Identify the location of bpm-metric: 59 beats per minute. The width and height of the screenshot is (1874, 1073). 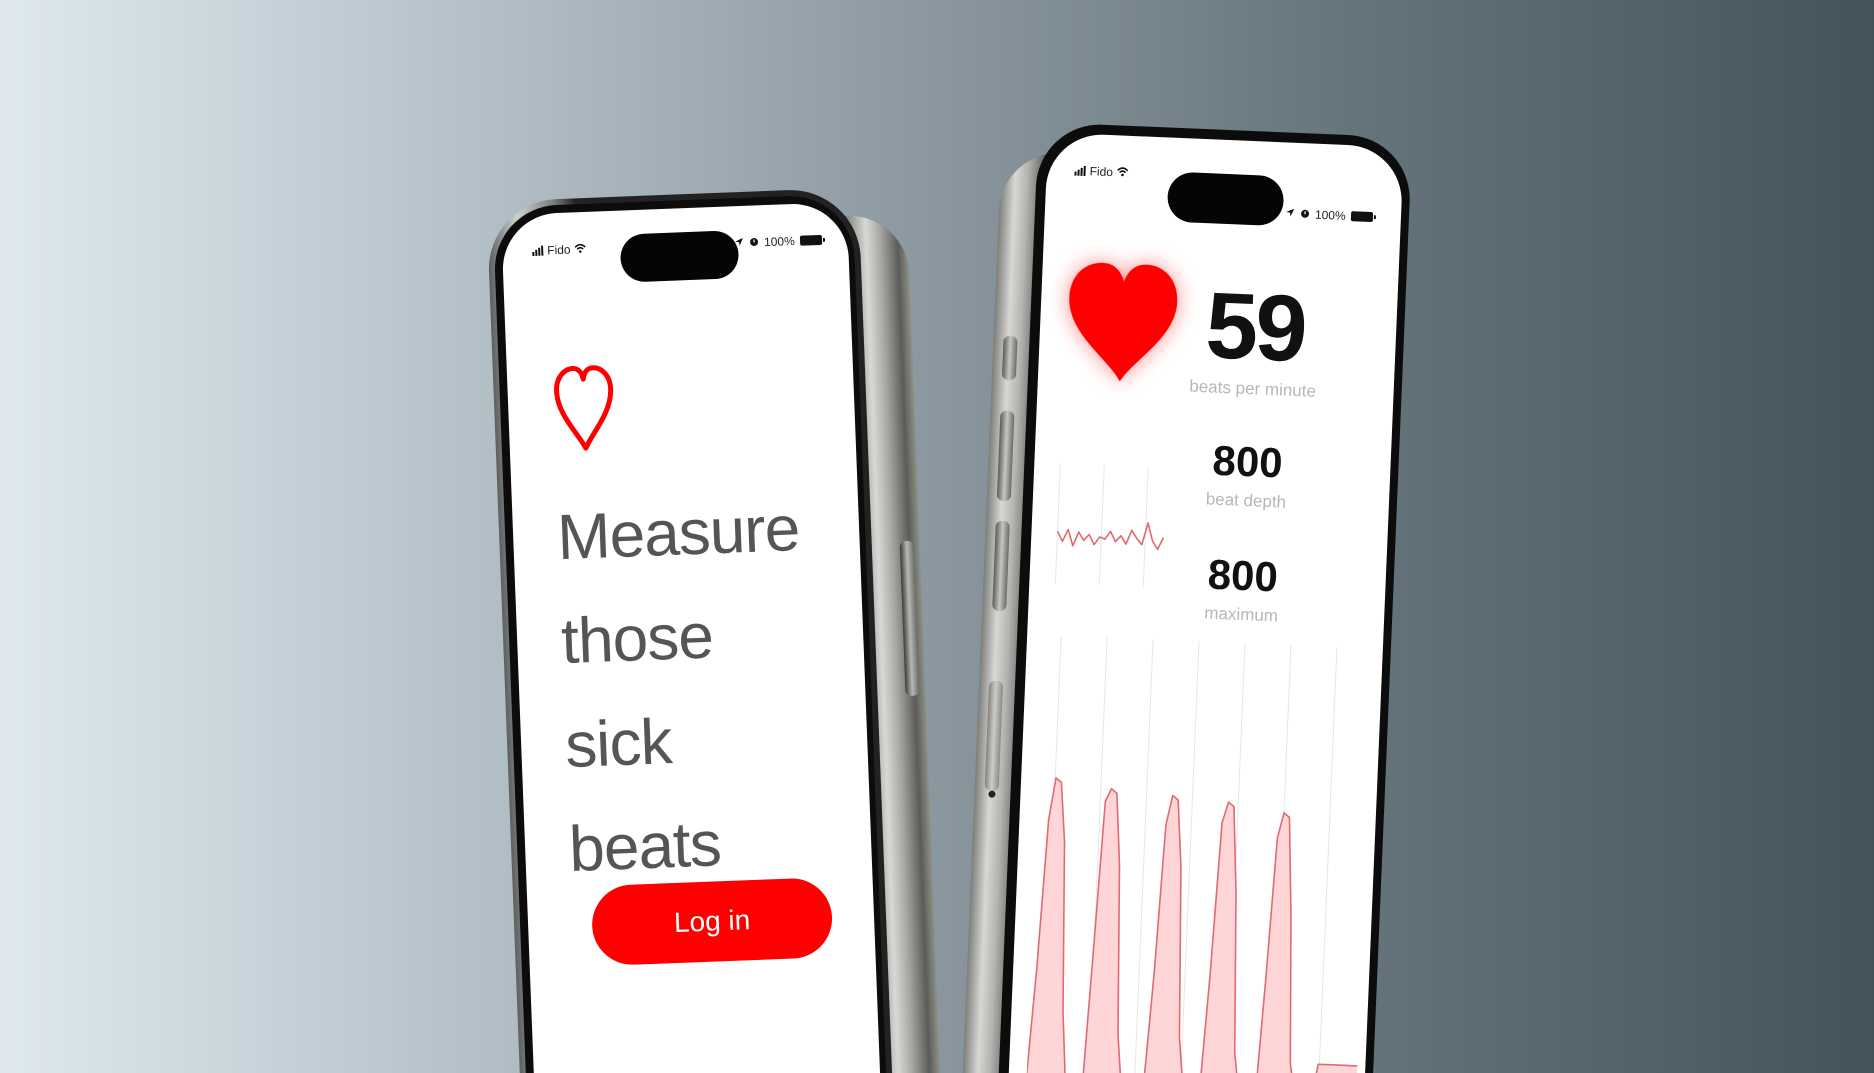
(1254, 337).